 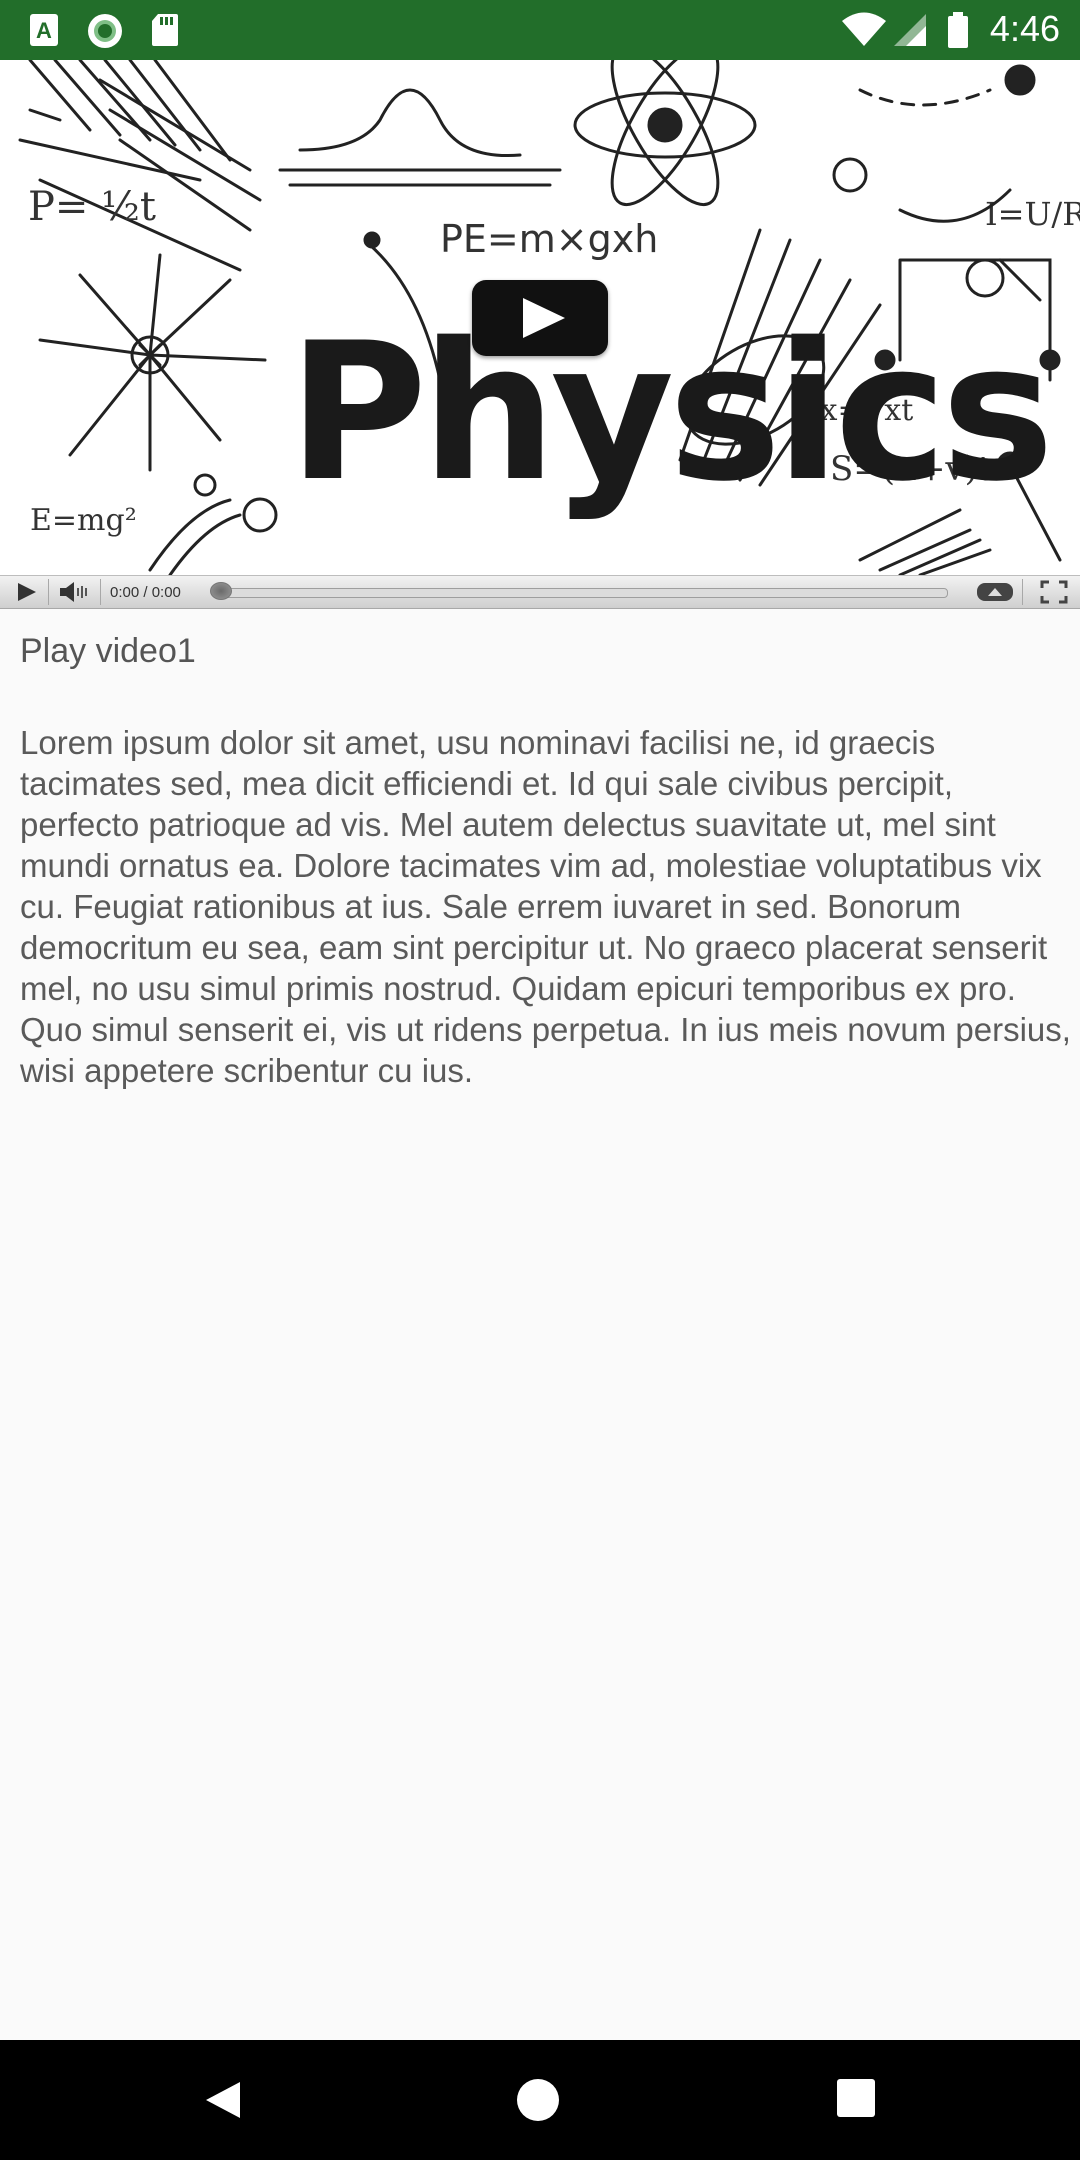 What do you see at coordinates (671, 412) in the screenshot?
I see `poster-title: Physics` at bounding box center [671, 412].